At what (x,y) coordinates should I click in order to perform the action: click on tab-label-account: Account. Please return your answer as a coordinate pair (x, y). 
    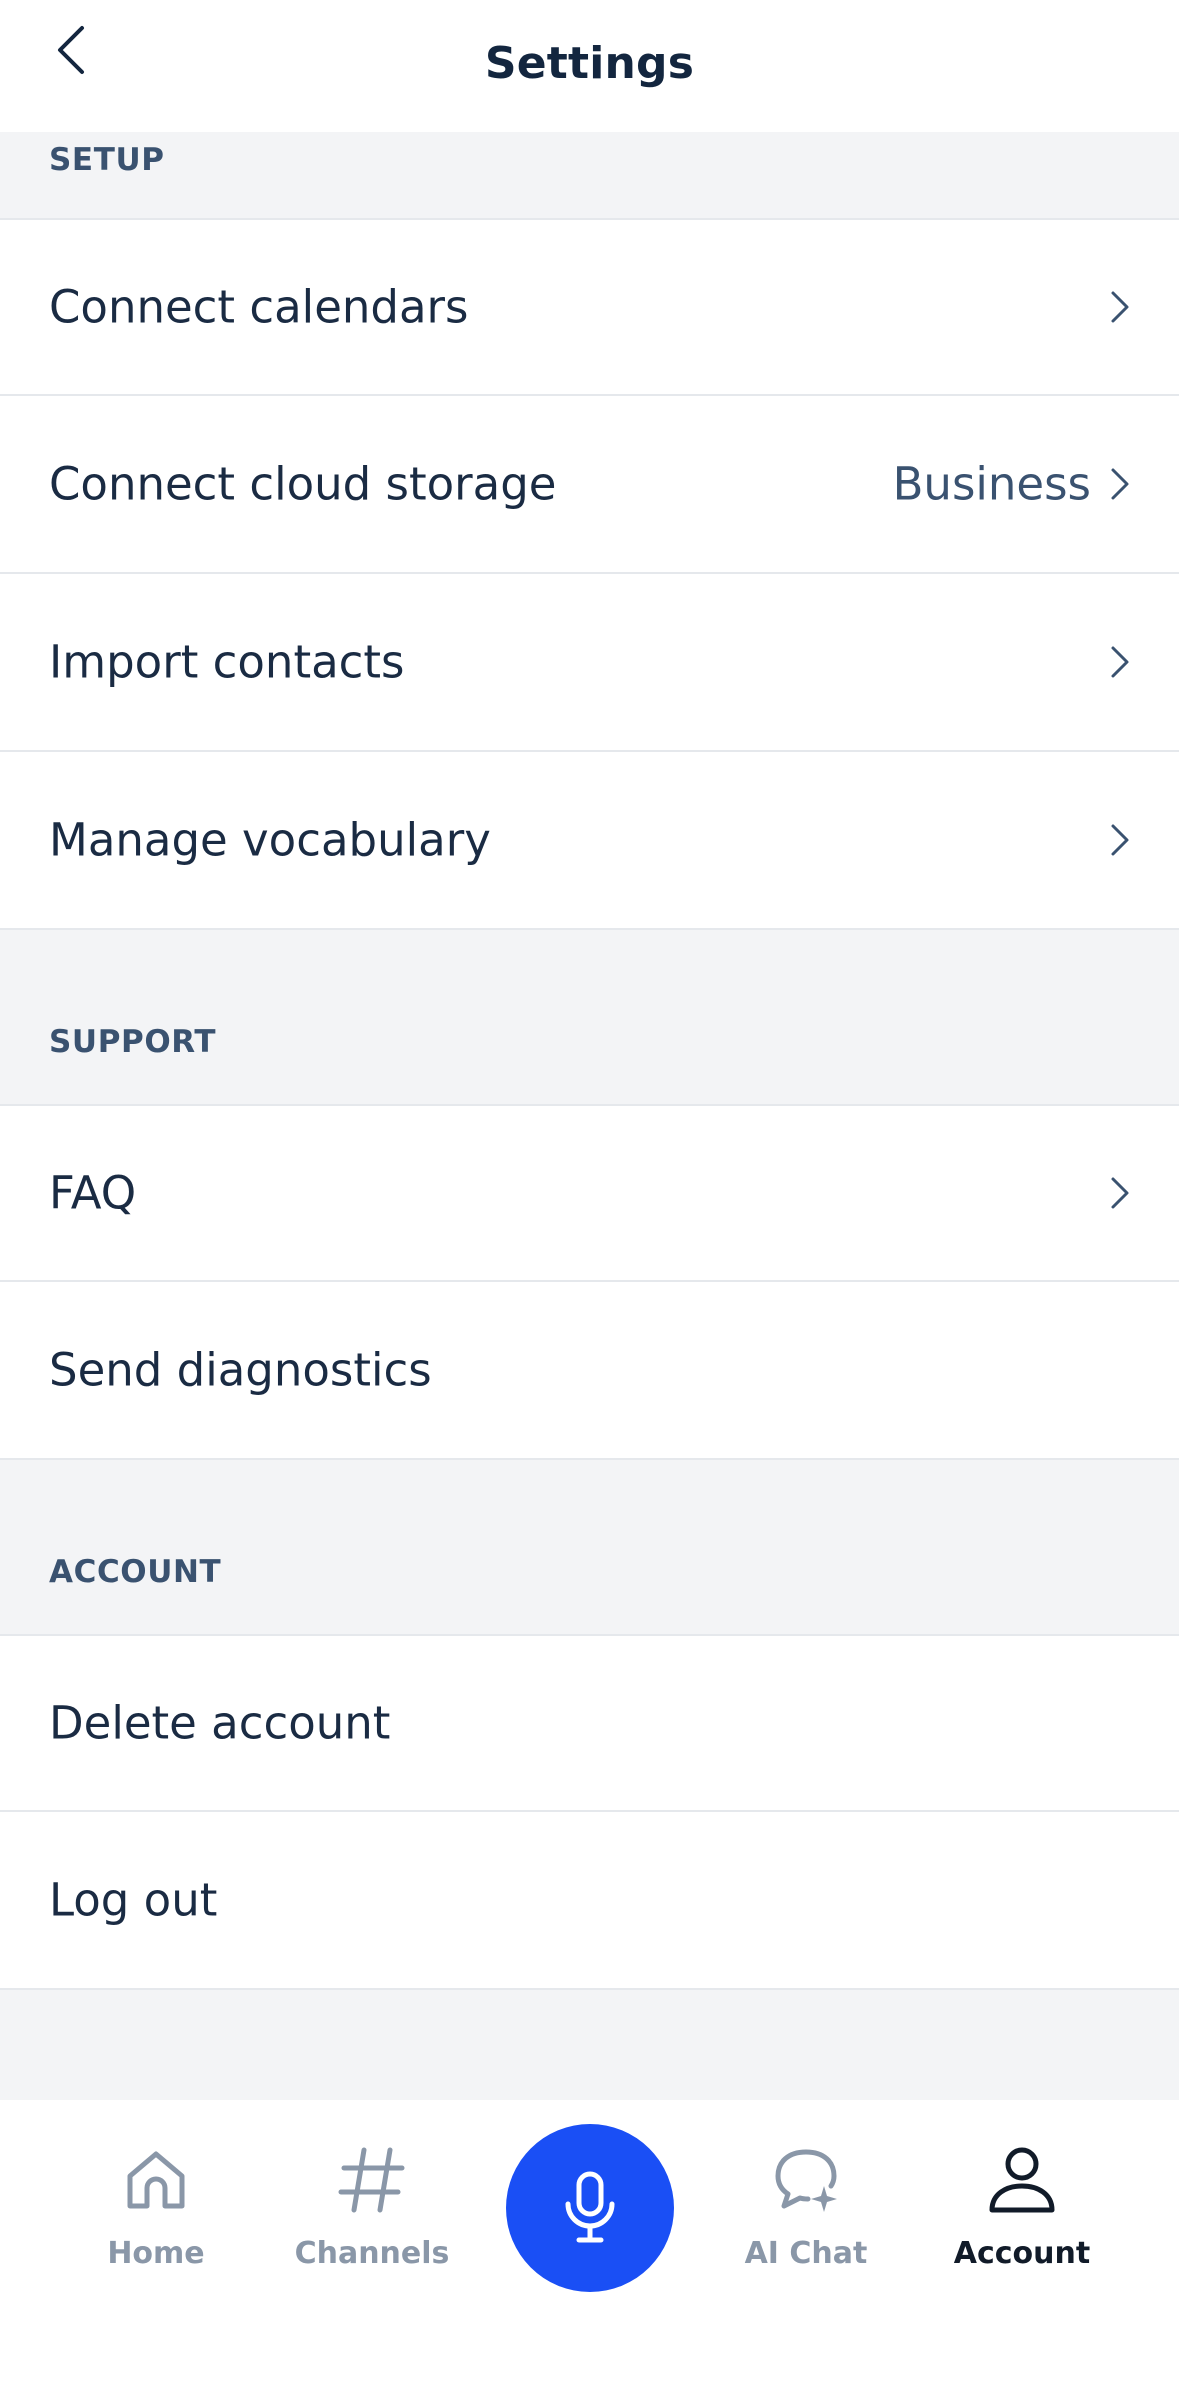
    Looking at the image, I should click on (1022, 2253).